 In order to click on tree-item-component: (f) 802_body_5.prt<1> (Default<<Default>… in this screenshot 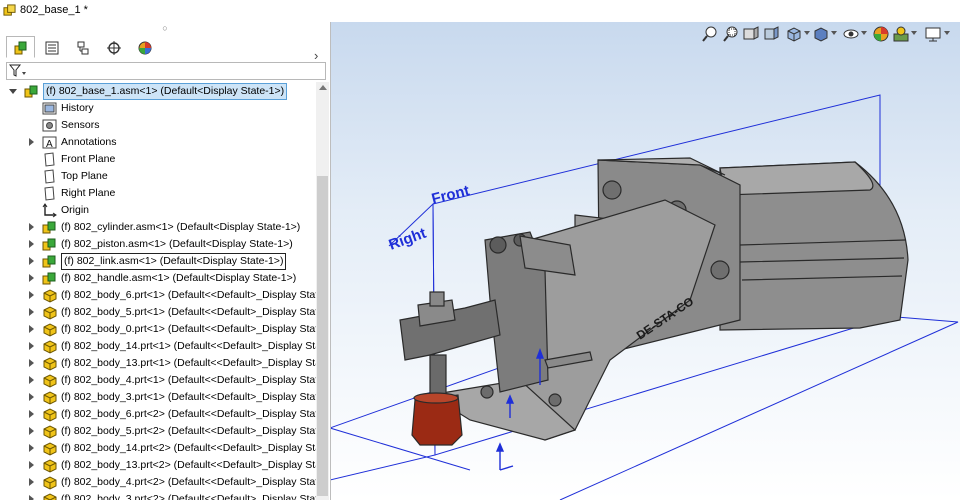, I will do `click(158, 312)`.